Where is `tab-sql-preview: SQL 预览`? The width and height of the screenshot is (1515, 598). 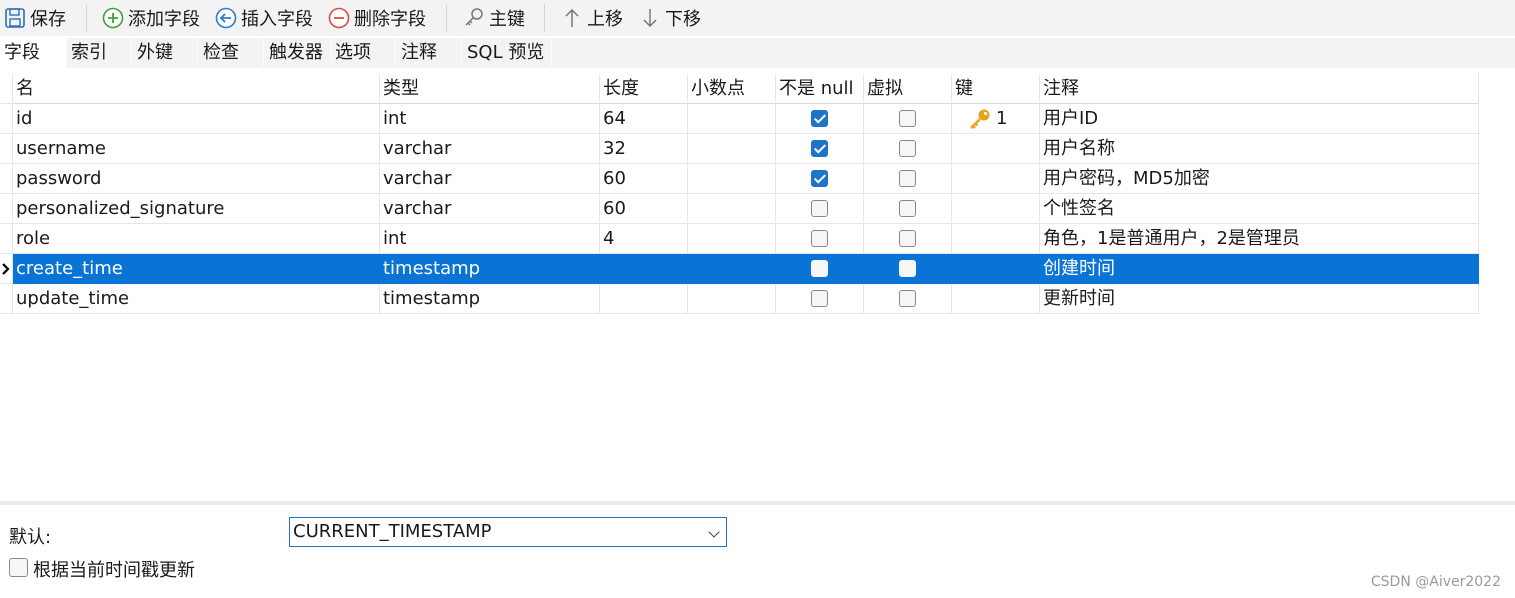
tab-sql-preview: SQL 预览 is located at coordinates (507, 53).